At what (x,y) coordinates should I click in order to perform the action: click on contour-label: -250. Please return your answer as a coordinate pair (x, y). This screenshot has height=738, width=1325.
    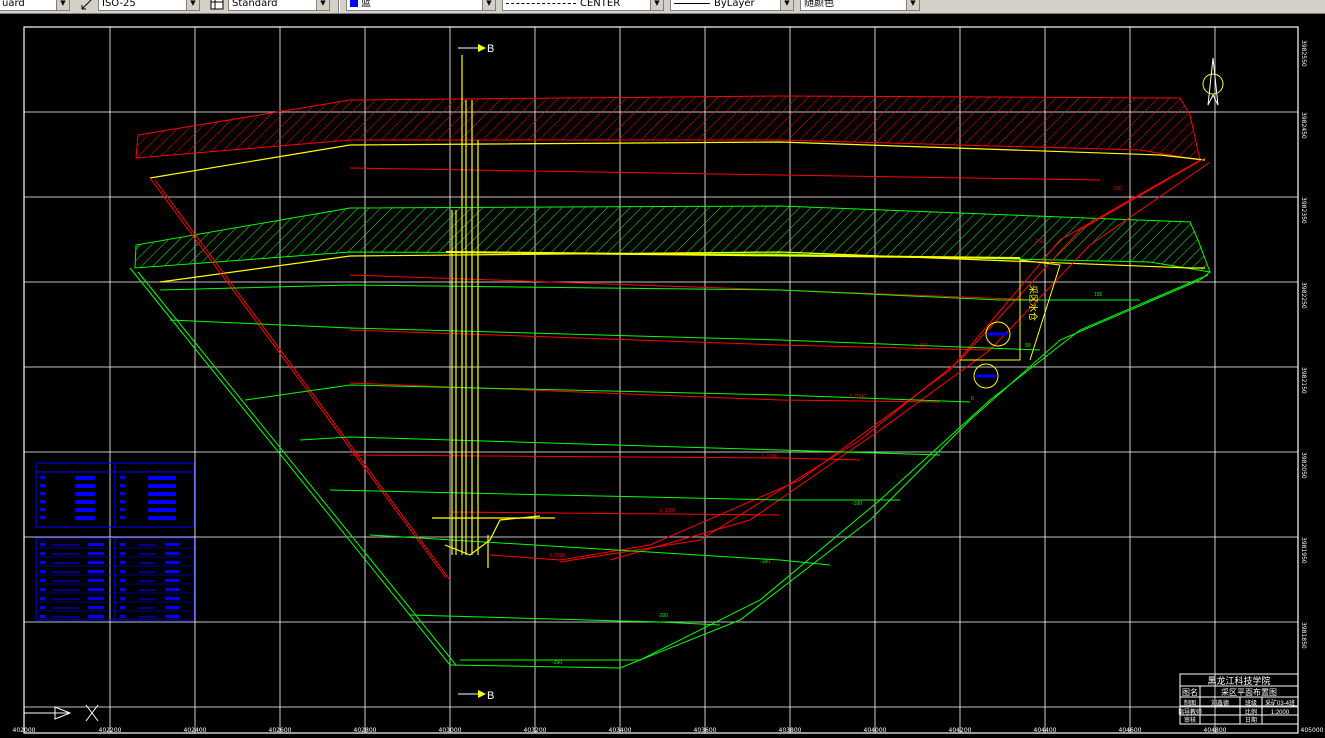
    Looking at the image, I should click on (1039, 242).